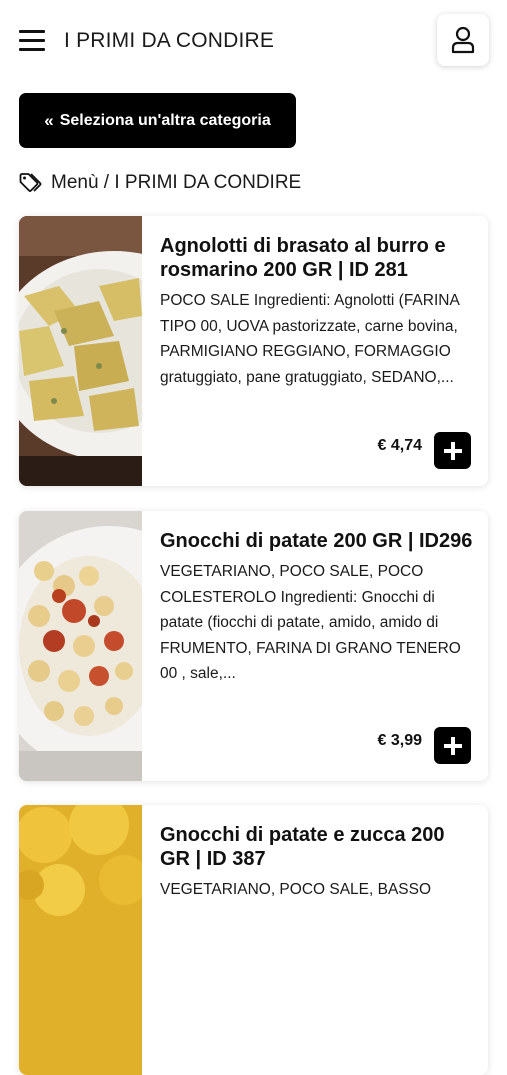 The image size is (507, 1075). Describe the element at coordinates (296, 889) in the screenshot. I see `product-description: VEGETARIANO, POCO SALE, BASSO` at that location.